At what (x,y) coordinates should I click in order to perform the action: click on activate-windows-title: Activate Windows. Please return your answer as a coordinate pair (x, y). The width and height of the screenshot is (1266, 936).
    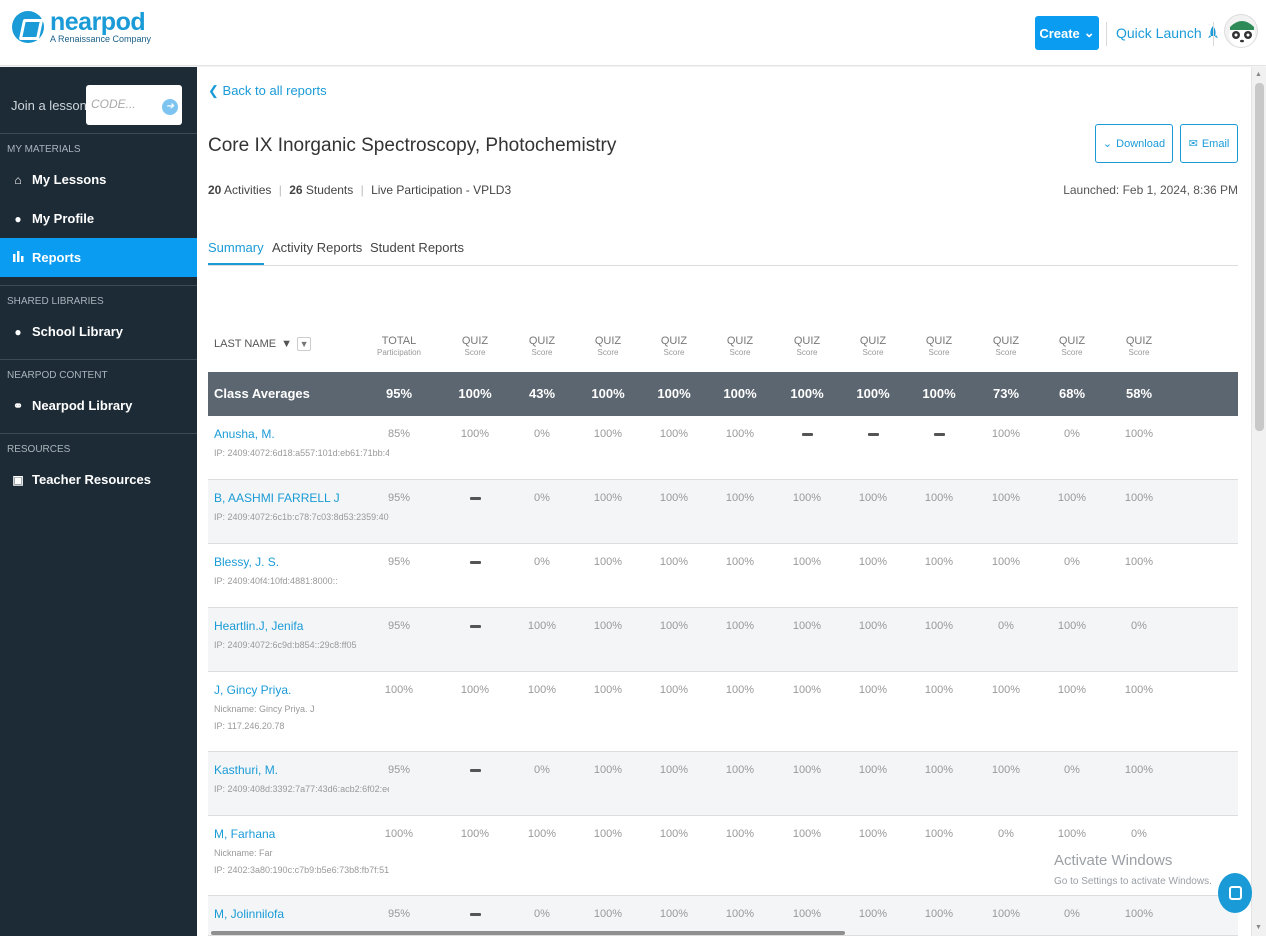
    Looking at the image, I should click on (1113, 860).